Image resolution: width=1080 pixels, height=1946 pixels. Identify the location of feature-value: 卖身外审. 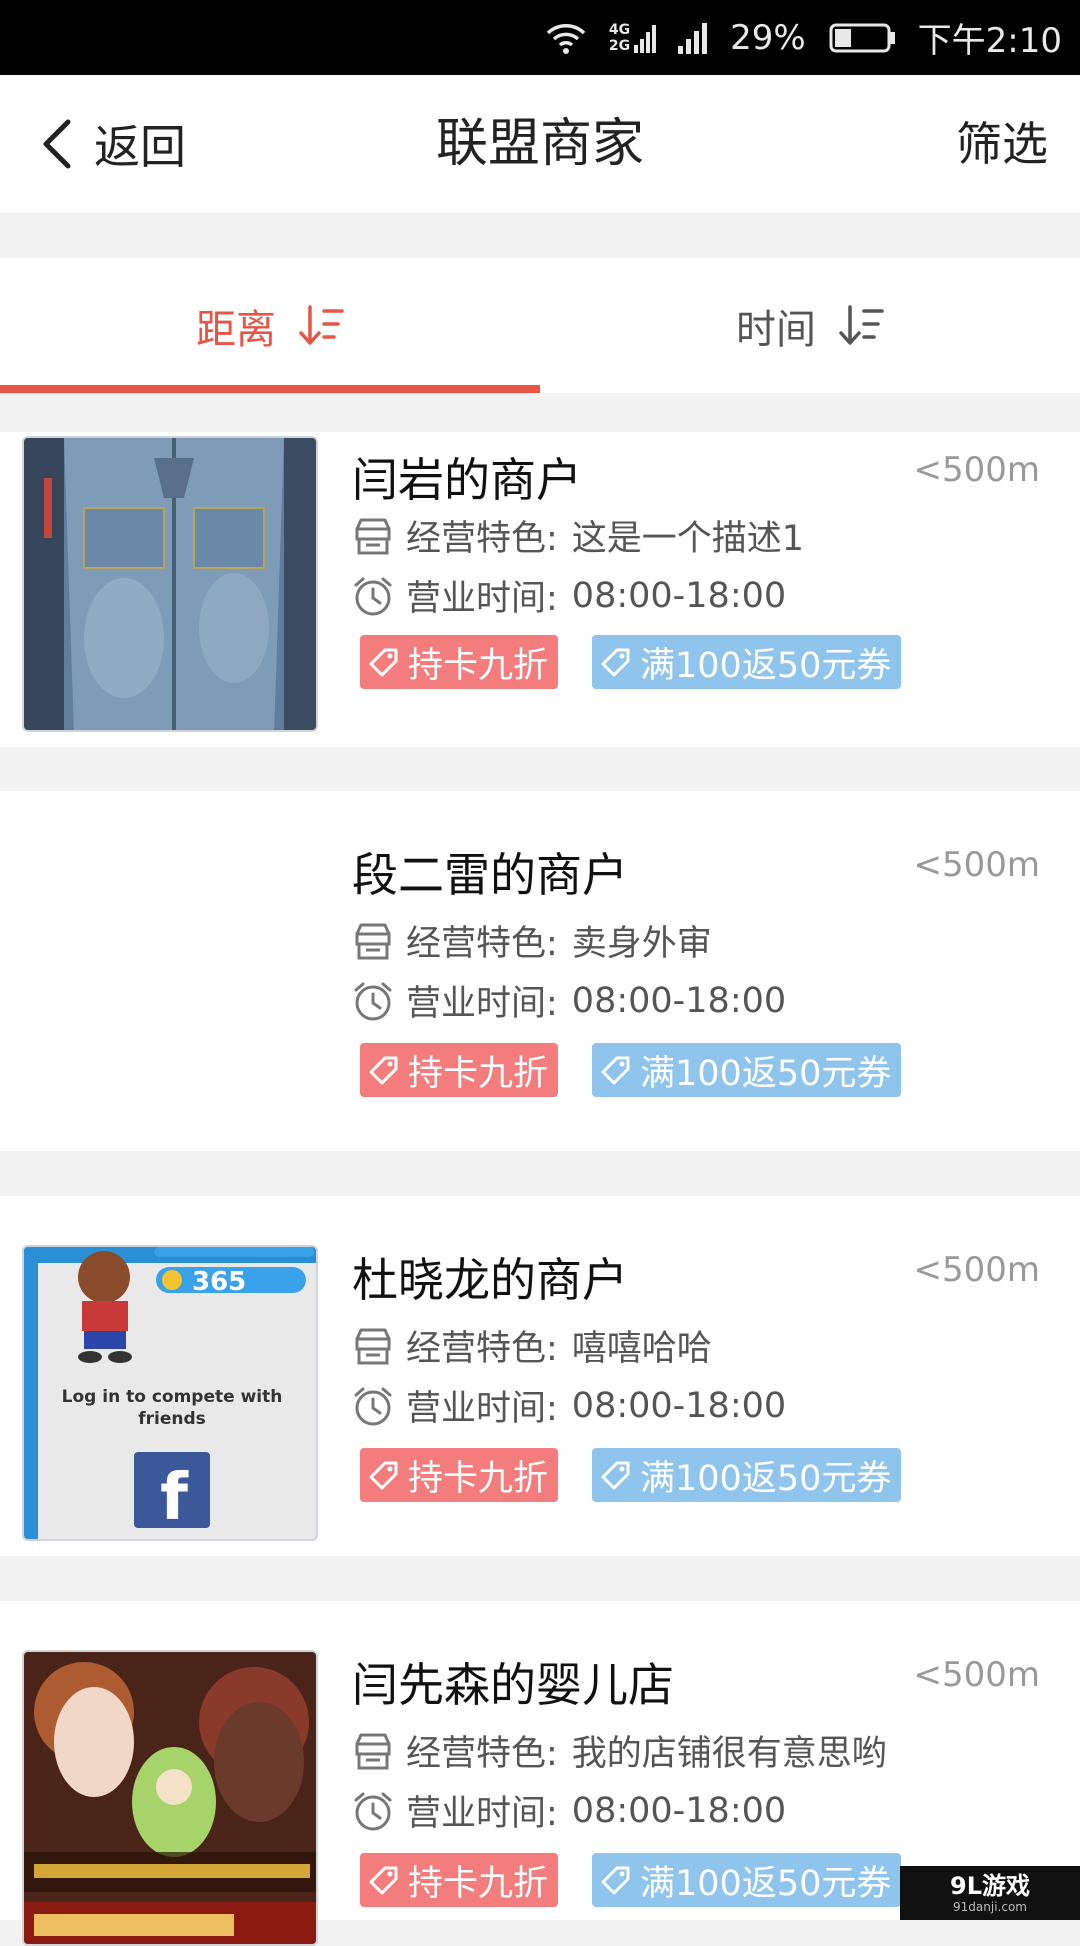
(641, 944).